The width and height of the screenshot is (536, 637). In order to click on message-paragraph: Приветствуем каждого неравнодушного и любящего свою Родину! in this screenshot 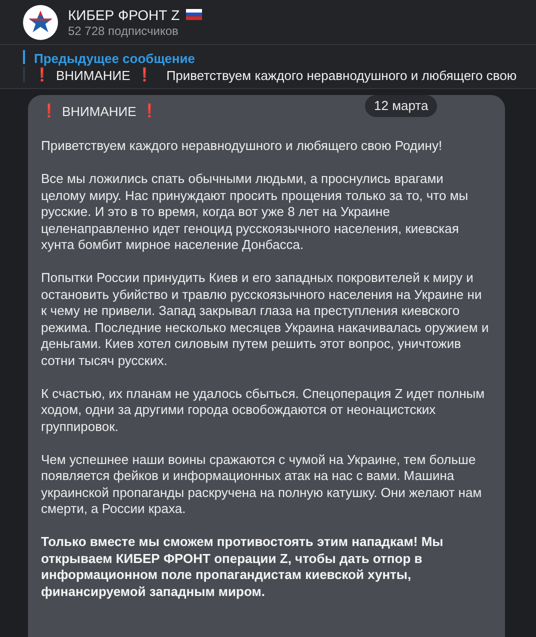, I will do `click(242, 146)`.